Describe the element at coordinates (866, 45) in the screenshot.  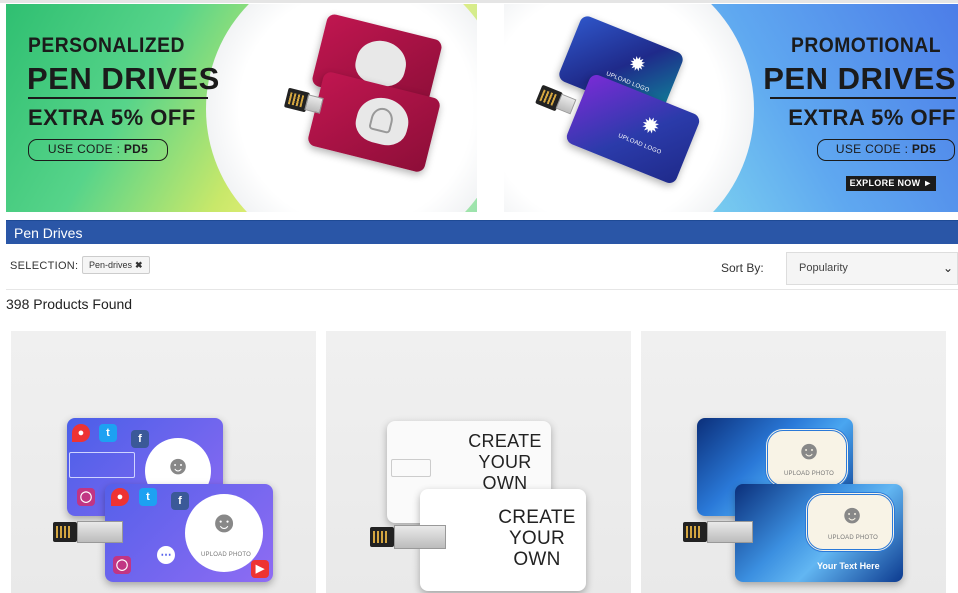
I see `banner-line1: PROMOTIONAL` at that location.